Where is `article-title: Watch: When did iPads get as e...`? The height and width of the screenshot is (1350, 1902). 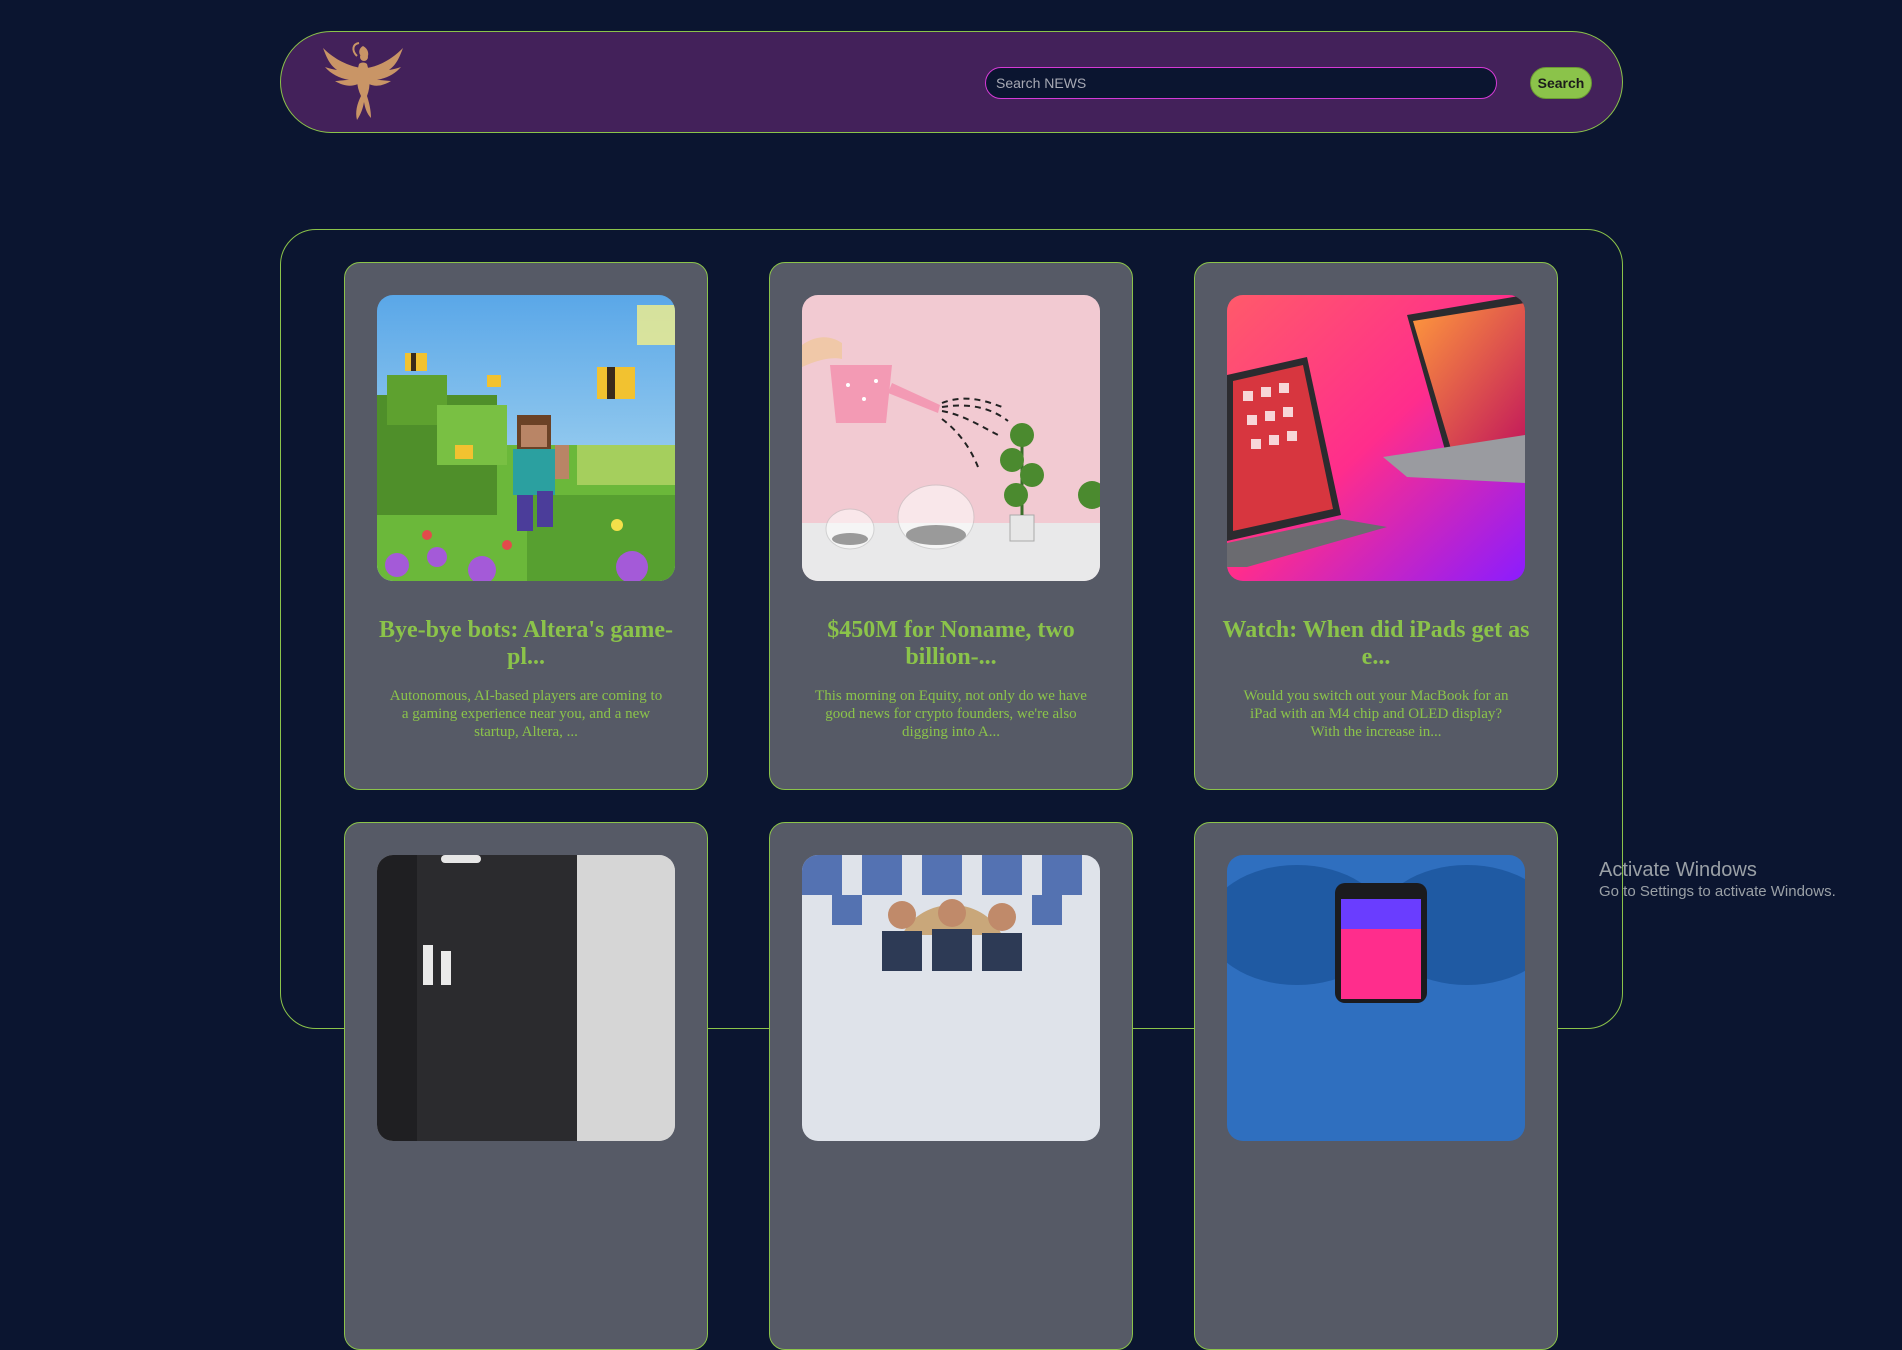
article-title: Watch: When did iPads get as e... is located at coordinates (1376, 644).